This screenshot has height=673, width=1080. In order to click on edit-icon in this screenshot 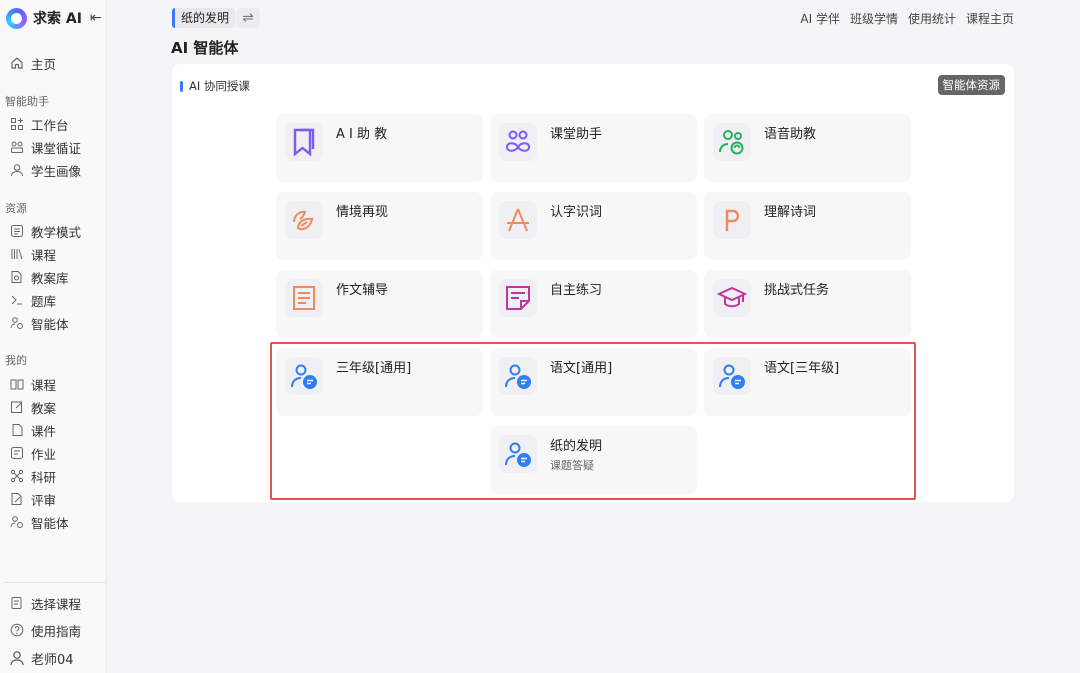, I will do `click(17, 407)`.